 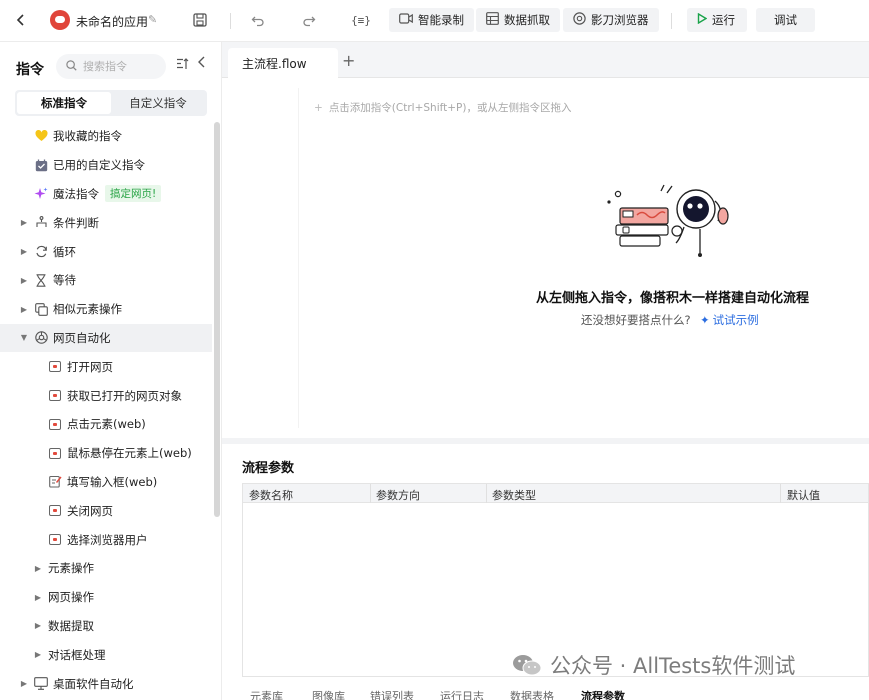 I want to click on smart-record-button: 智能录制, so click(x=431, y=20).